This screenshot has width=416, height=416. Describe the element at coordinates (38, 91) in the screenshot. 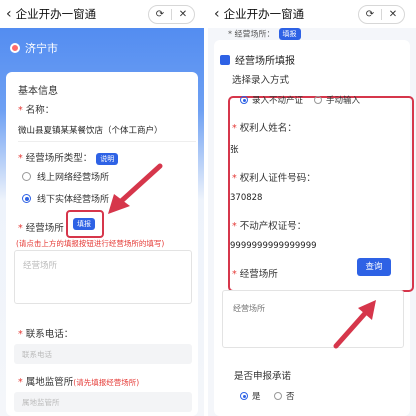

I see `section-title: 基本信息` at that location.